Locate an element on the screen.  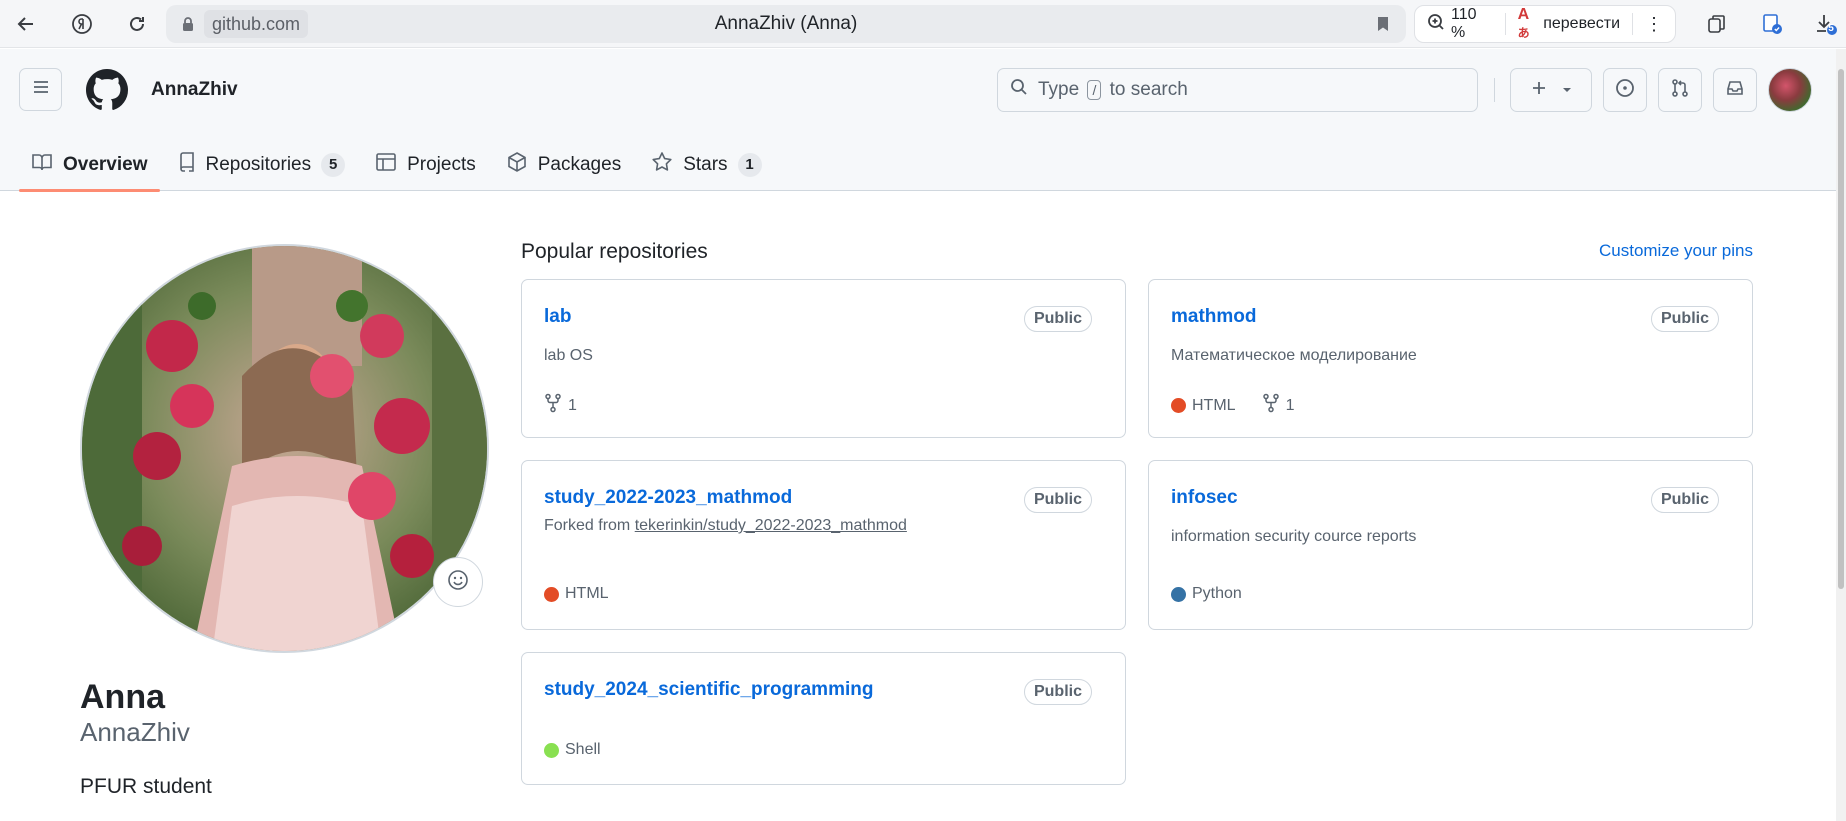
page-scrollbar is located at coordinates (1841, 435).